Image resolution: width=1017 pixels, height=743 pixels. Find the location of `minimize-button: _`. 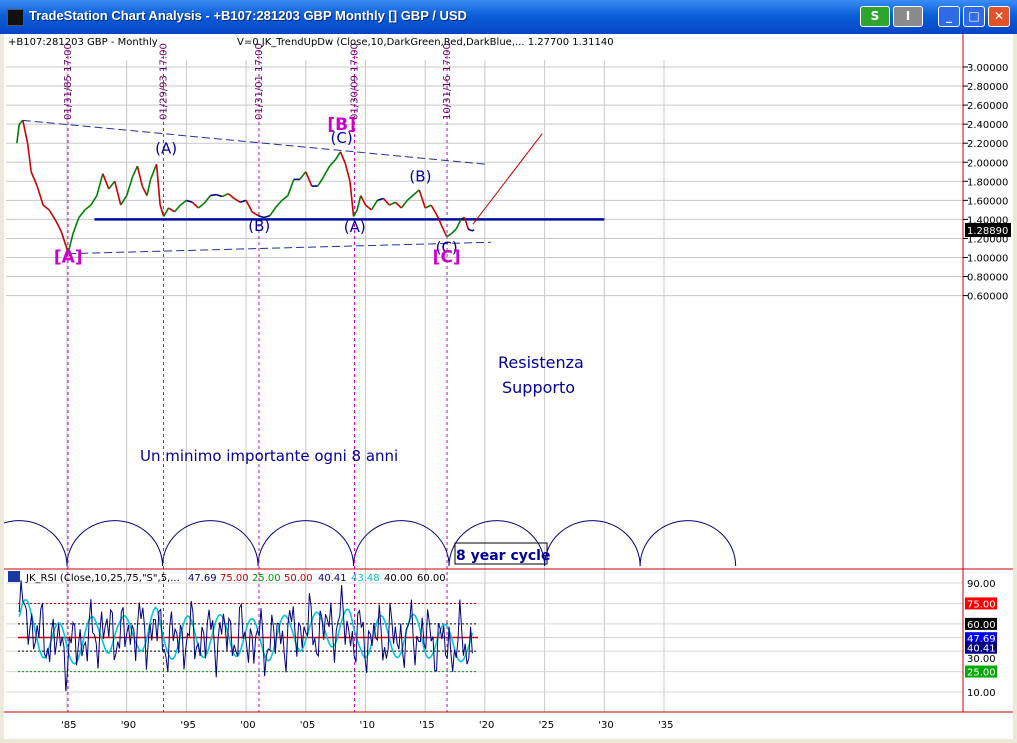

minimize-button: _ is located at coordinates (949, 16).